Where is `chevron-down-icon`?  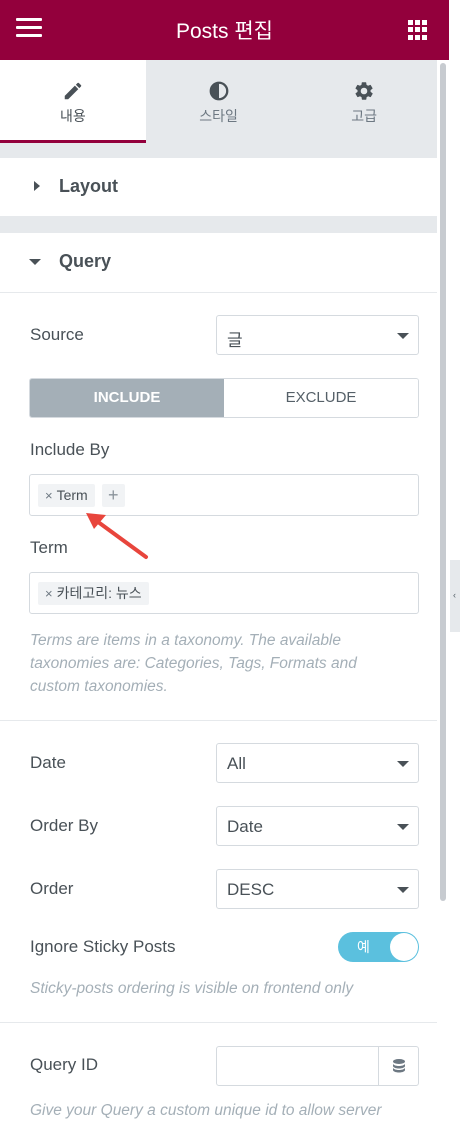 chevron-down-icon is located at coordinates (35, 262).